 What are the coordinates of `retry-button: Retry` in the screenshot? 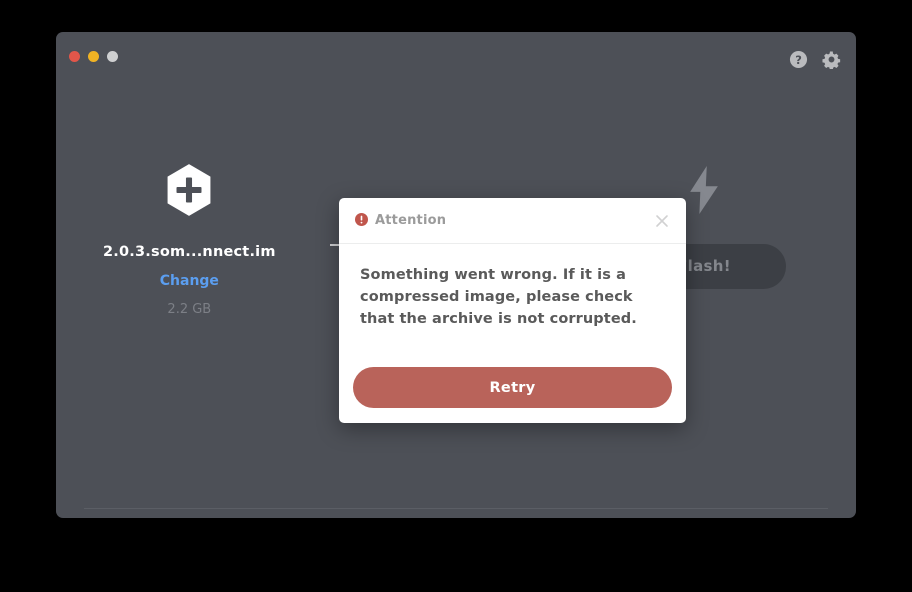 It's located at (512, 387).